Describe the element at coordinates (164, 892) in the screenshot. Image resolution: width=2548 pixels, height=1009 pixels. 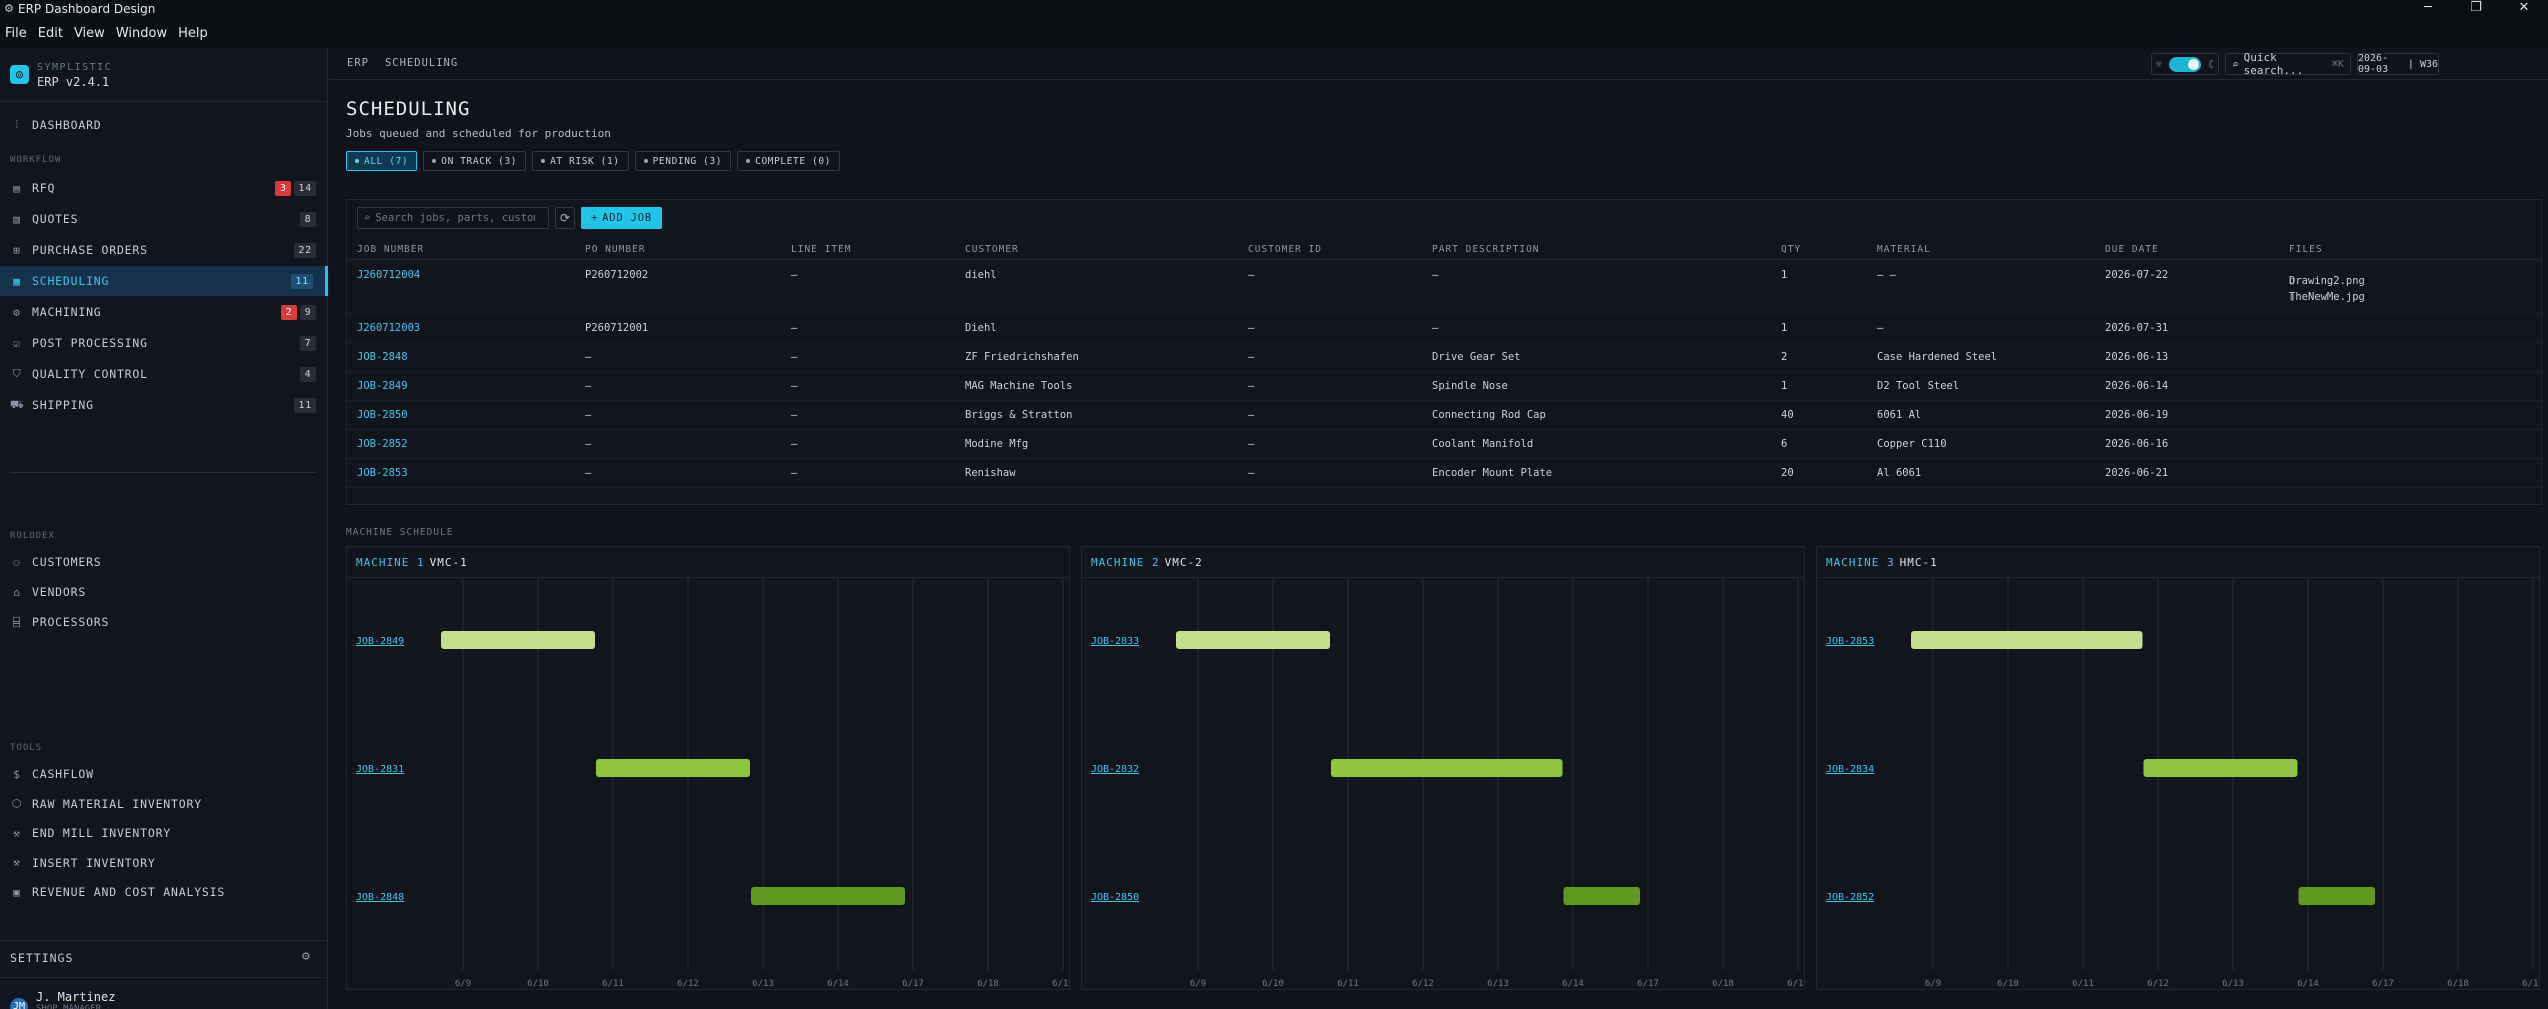
I see `sidebar-item-revenue-and-cost-analysis: ▣ REVENUE AND COST ANALYSIS` at that location.